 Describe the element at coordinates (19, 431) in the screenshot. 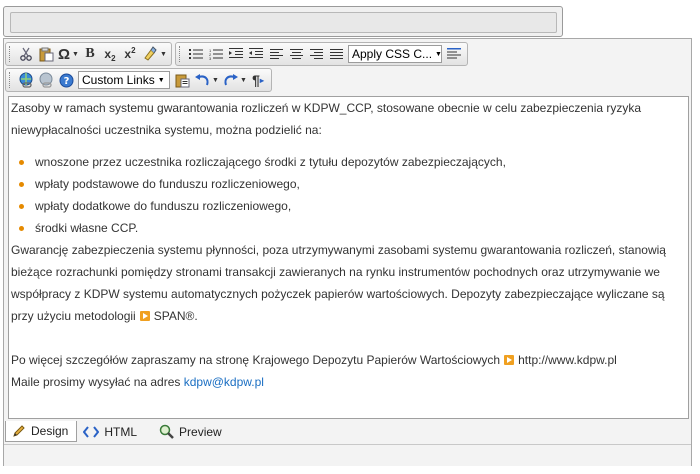

I see `pencil-icon` at that location.